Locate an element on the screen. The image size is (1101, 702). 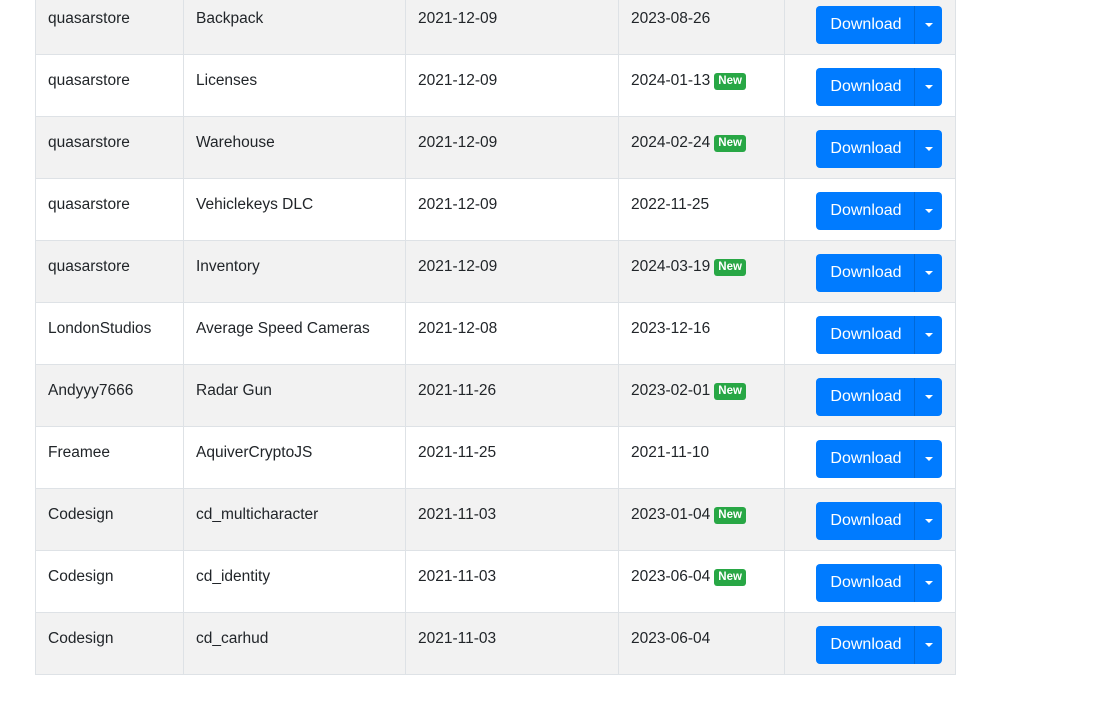
updated-date-cell: 2023-06-04 is located at coordinates (701, 643).